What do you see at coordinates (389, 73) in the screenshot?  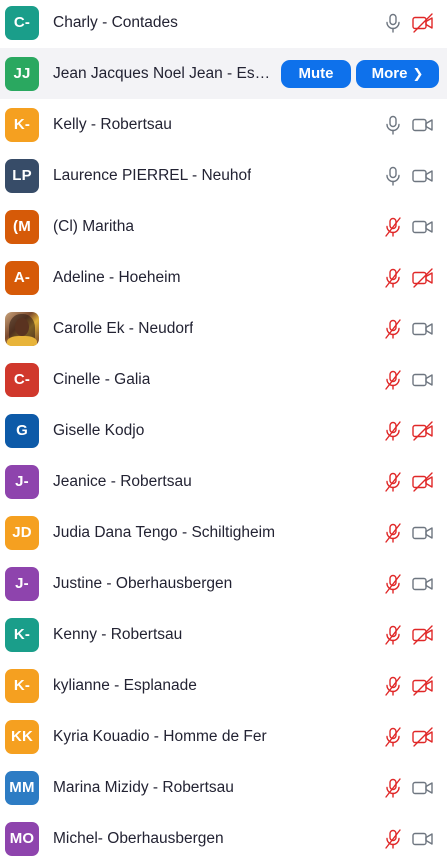 I see `more-button-label: More` at bounding box center [389, 73].